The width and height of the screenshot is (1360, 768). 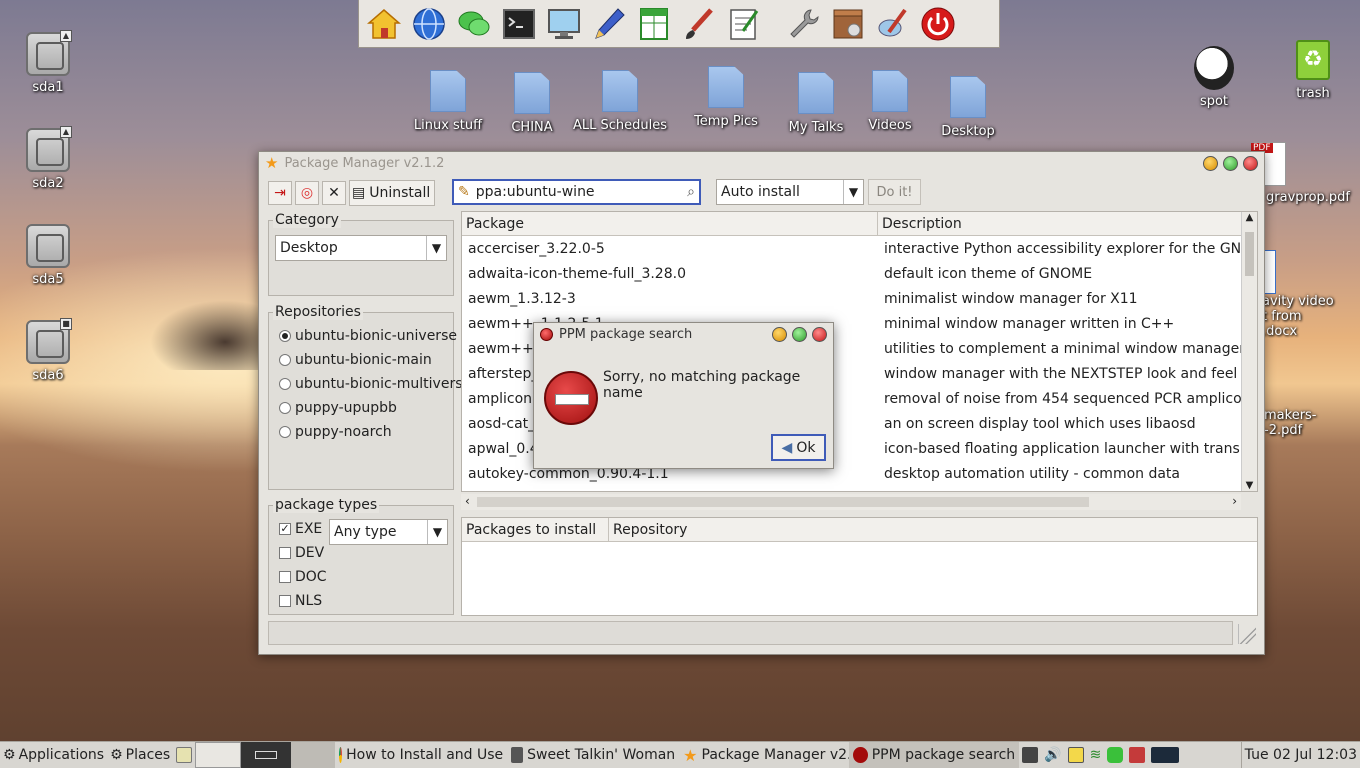 What do you see at coordinates (1214, 77) in the screenshot?
I see `desktop-spot: spot` at bounding box center [1214, 77].